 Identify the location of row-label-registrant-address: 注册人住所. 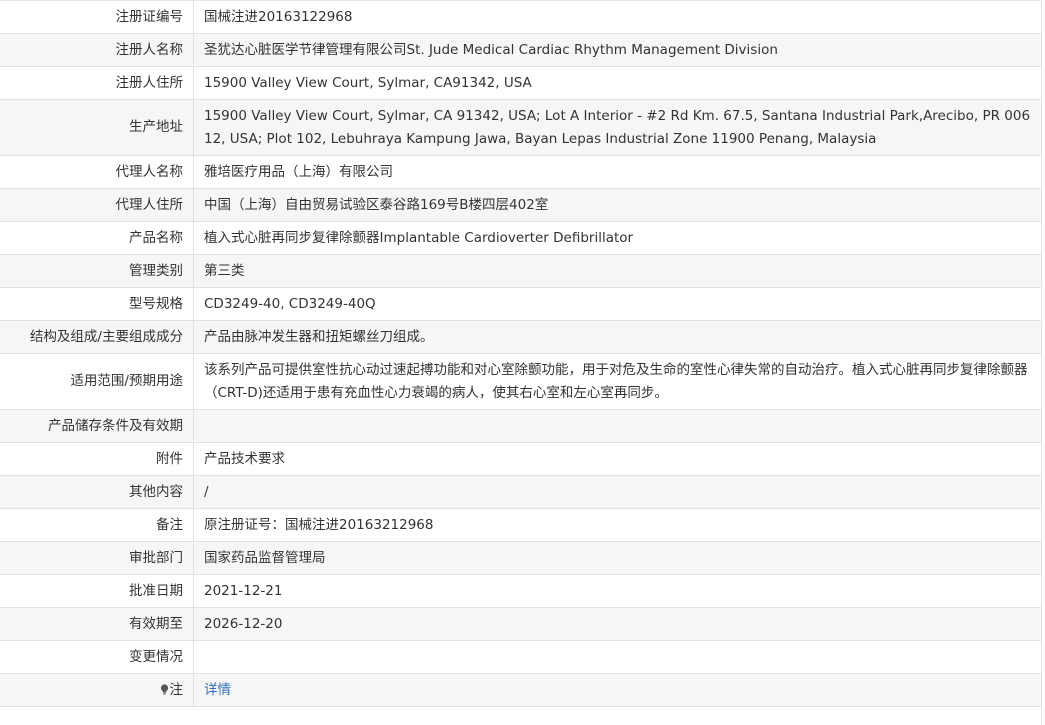
(97, 83).